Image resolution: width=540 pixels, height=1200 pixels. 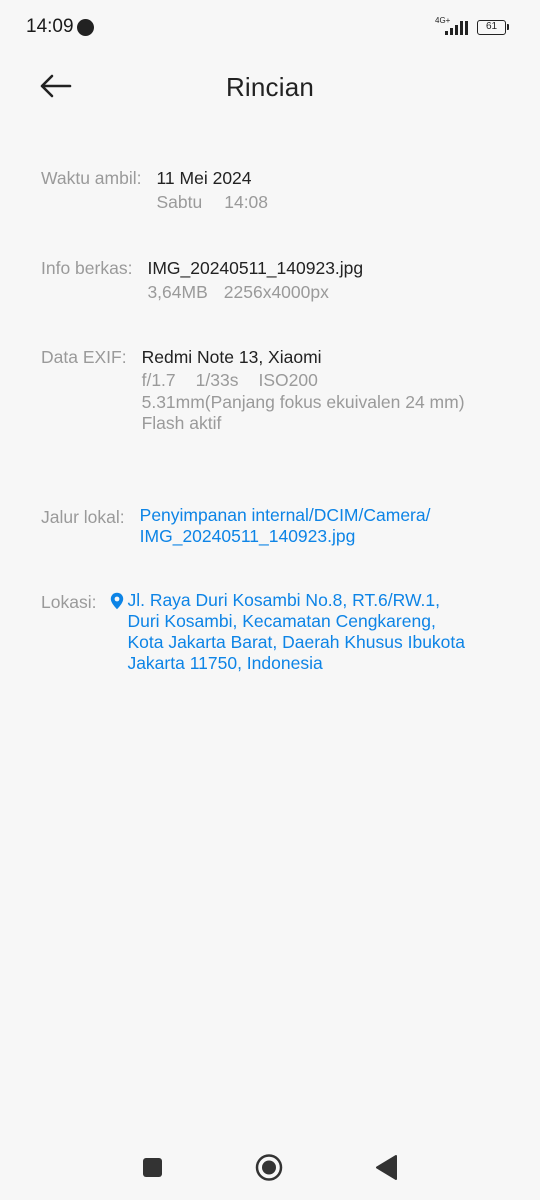 I want to click on exif-device: Redmi Note 13, Xiaomi, so click(x=231, y=357).